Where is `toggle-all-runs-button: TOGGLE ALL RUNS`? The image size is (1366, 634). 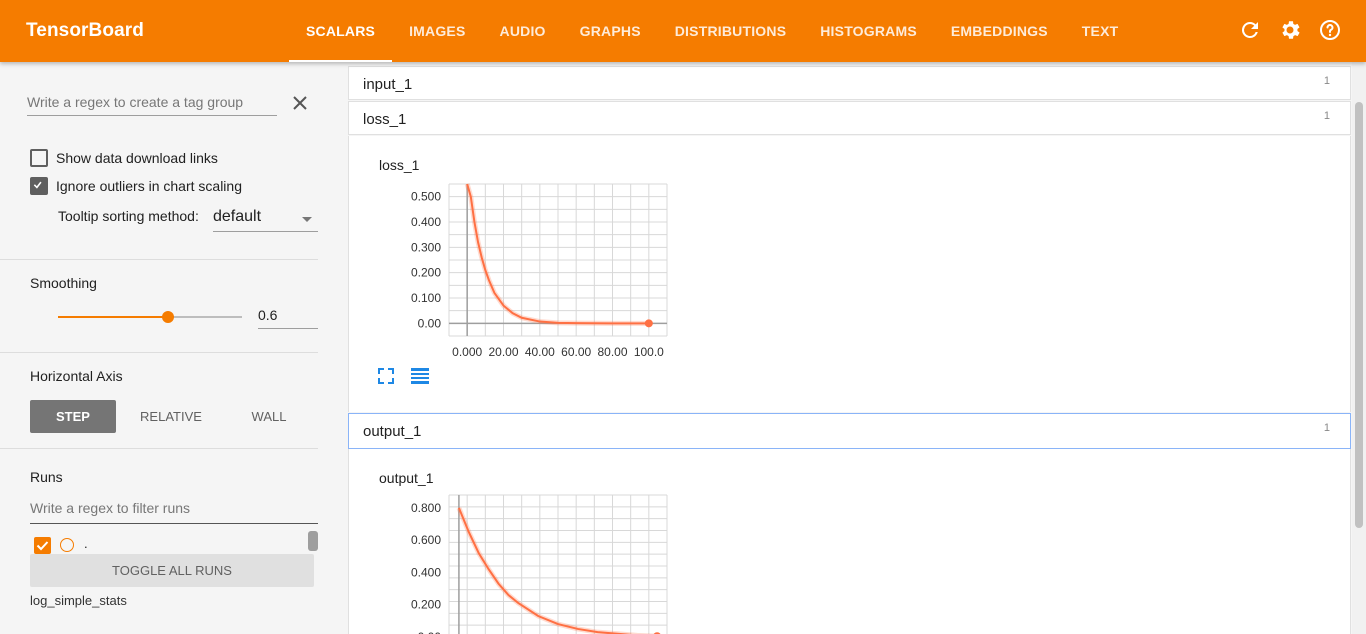
toggle-all-runs-button: TOGGLE ALL RUNS is located at coordinates (172, 570).